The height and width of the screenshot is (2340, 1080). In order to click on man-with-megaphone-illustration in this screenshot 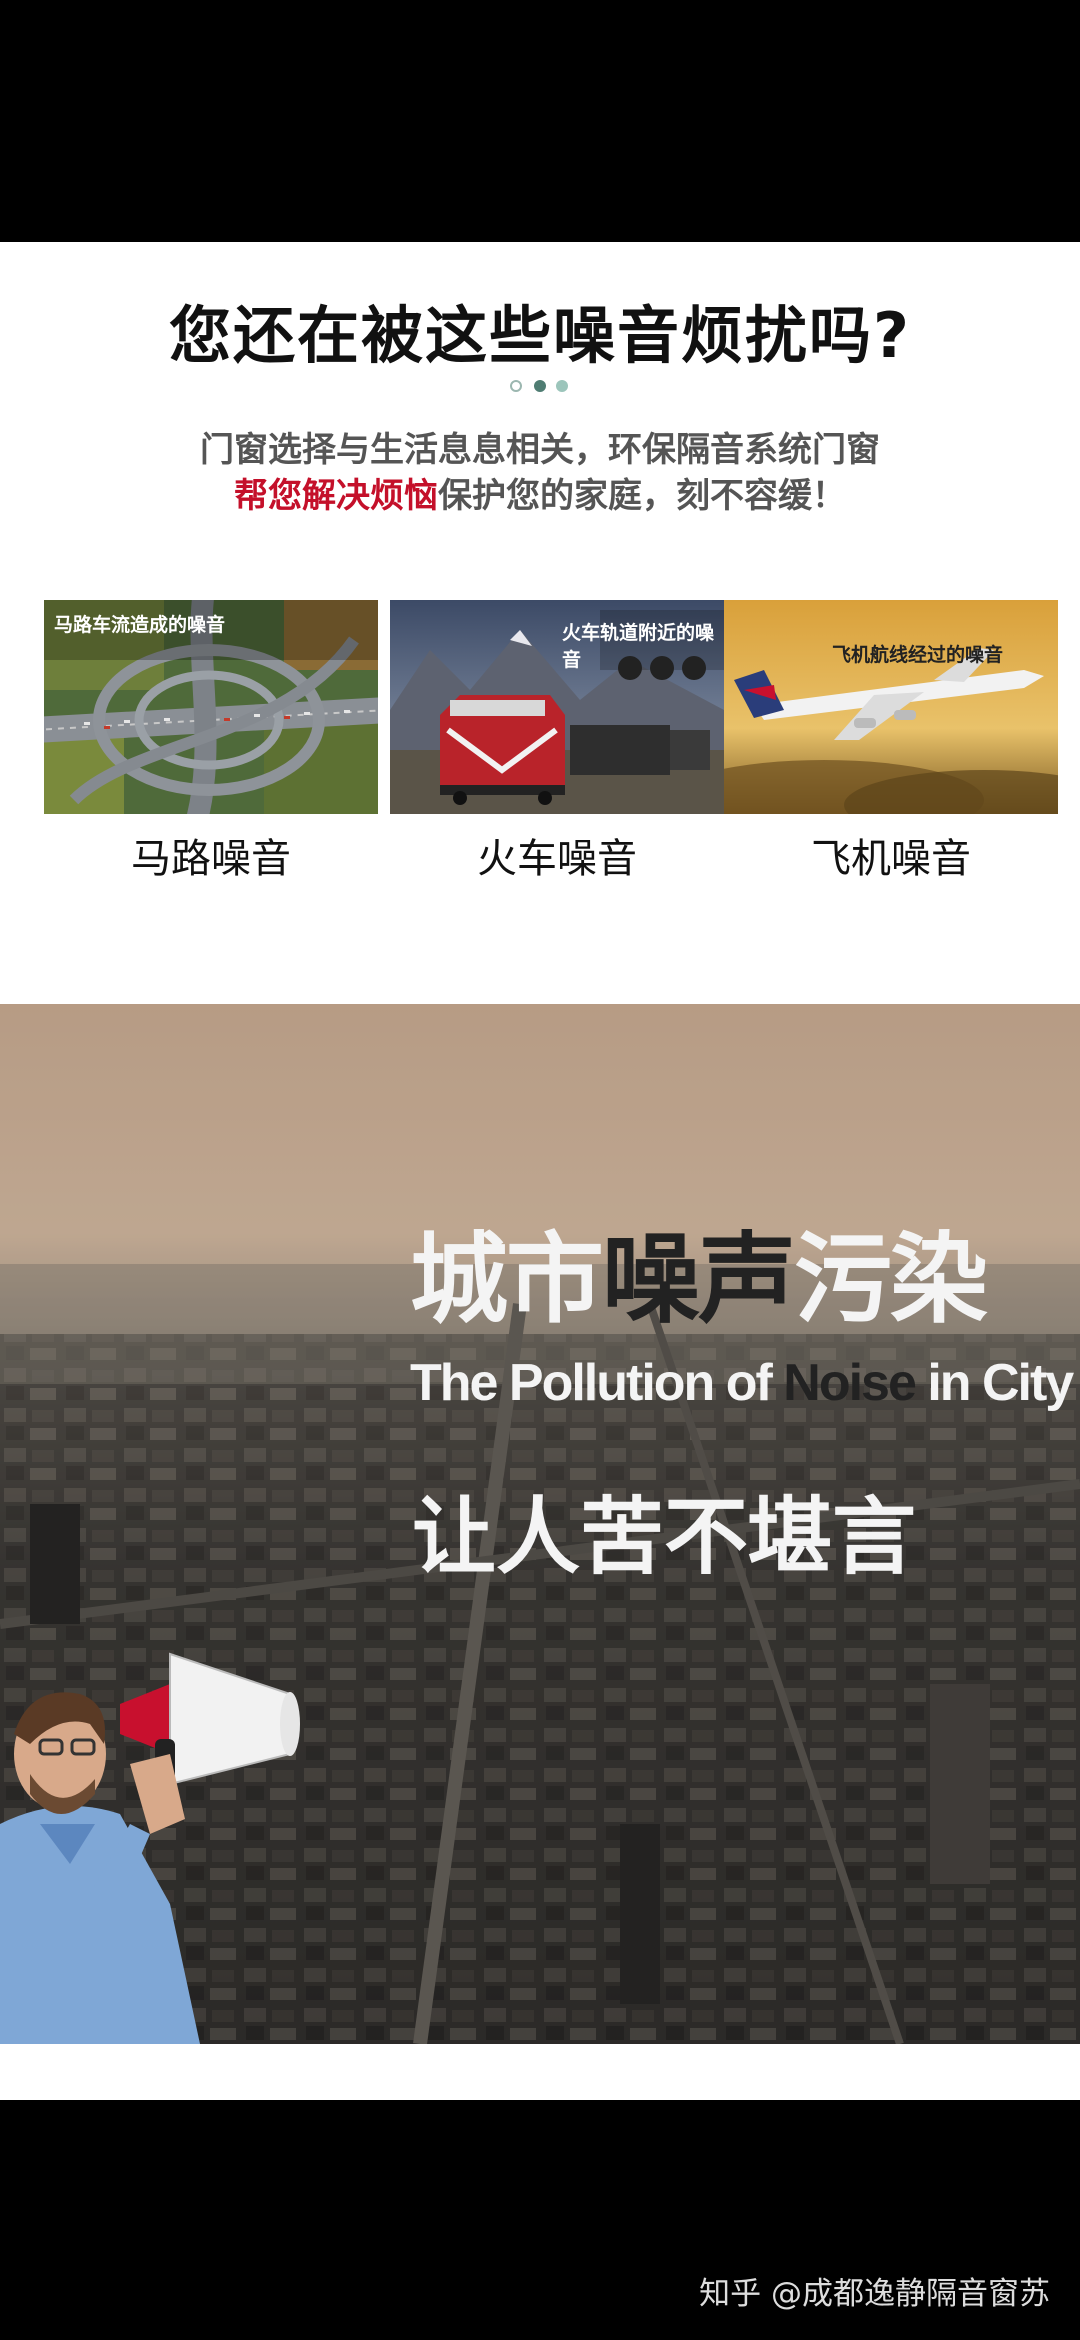, I will do `click(150, 1848)`.